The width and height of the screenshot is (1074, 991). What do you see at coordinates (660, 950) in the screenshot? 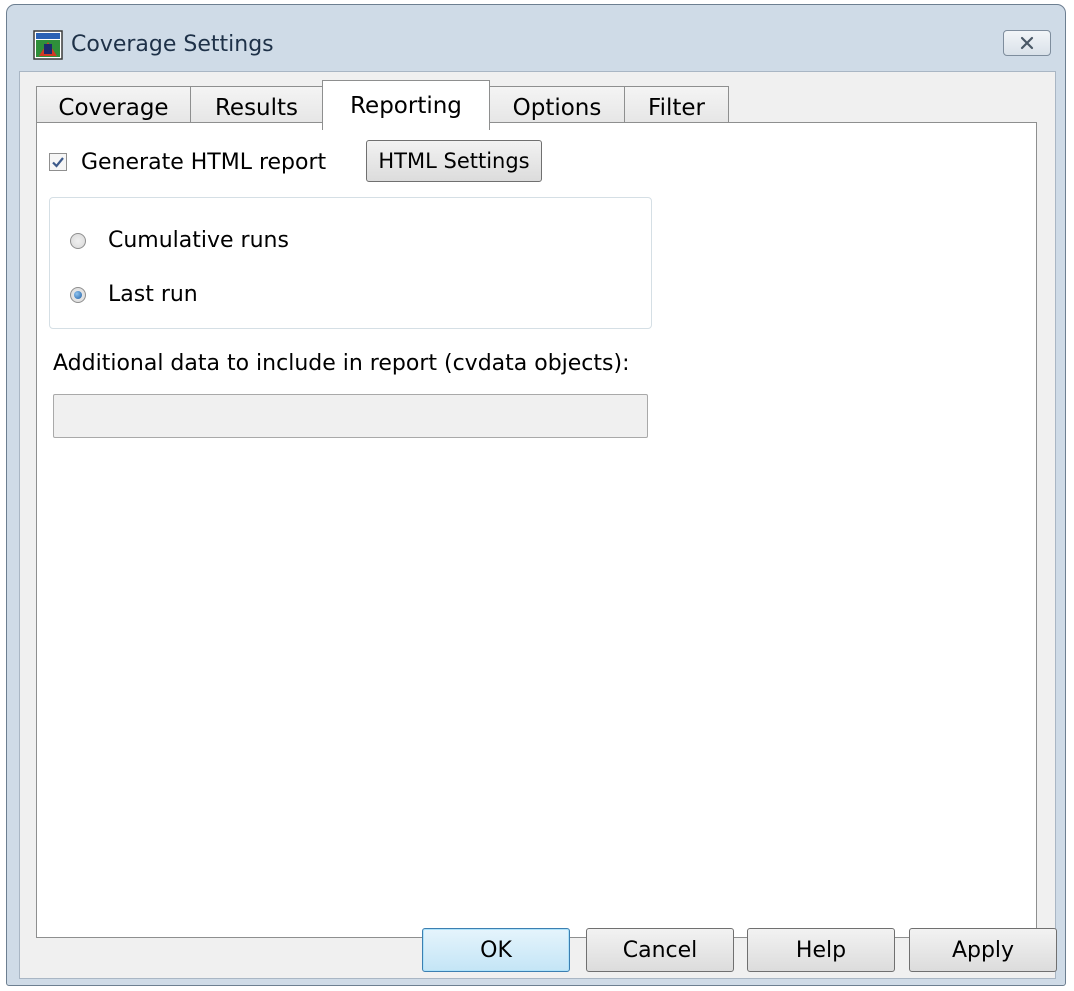
I see `cancel-button: Cancel` at bounding box center [660, 950].